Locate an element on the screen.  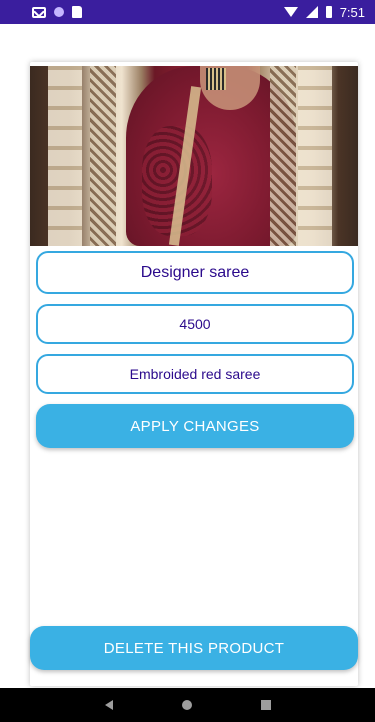
recents-icon is located at coordinates (265, 705).